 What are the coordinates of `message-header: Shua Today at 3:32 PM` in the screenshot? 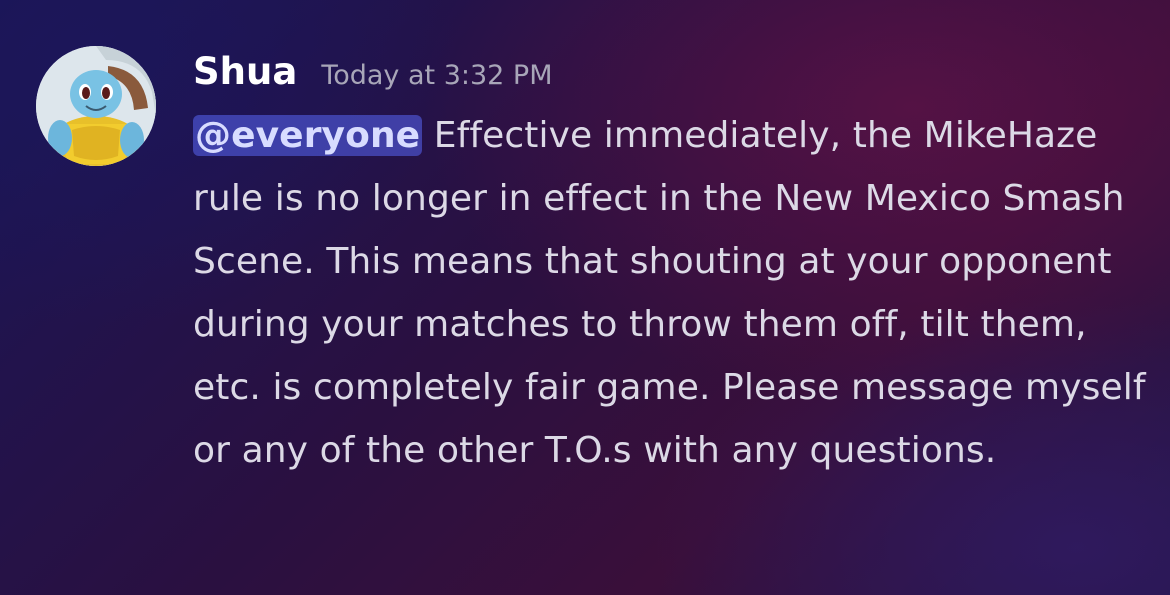 It's located at (673, 72).